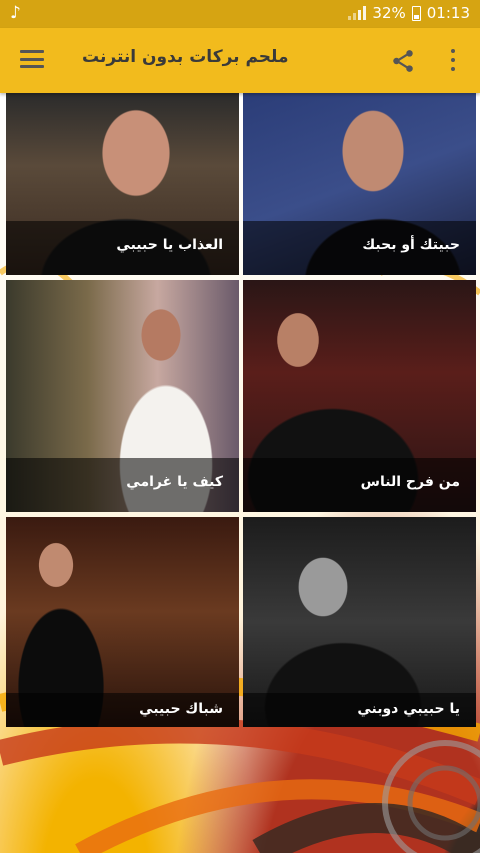  What do you see at coordinates (359, 248) in the screenshot?
I see `song-title: حبيتك أو بحبك` at bounding box center [359, 248].